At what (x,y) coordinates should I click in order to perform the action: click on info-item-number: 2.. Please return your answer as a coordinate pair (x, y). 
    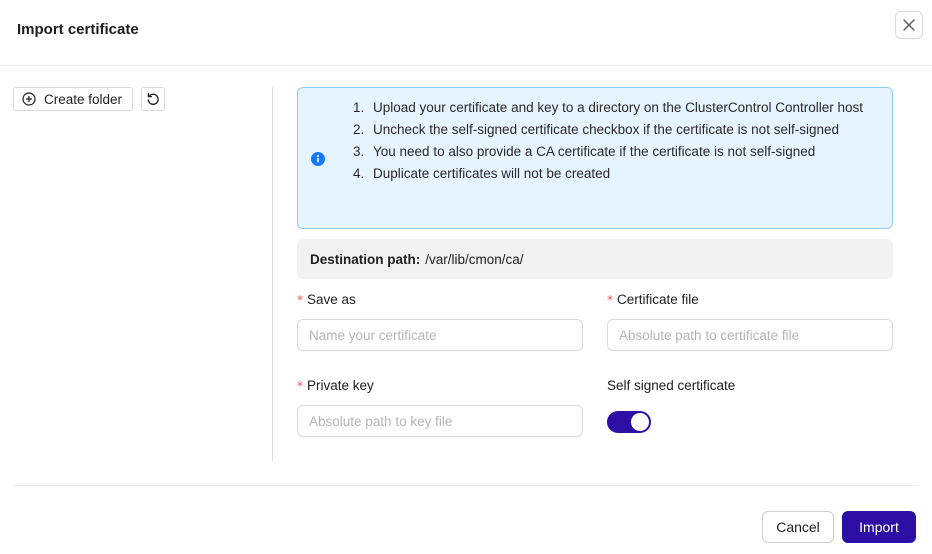
    Looking at the image, I should click on (359, 129).